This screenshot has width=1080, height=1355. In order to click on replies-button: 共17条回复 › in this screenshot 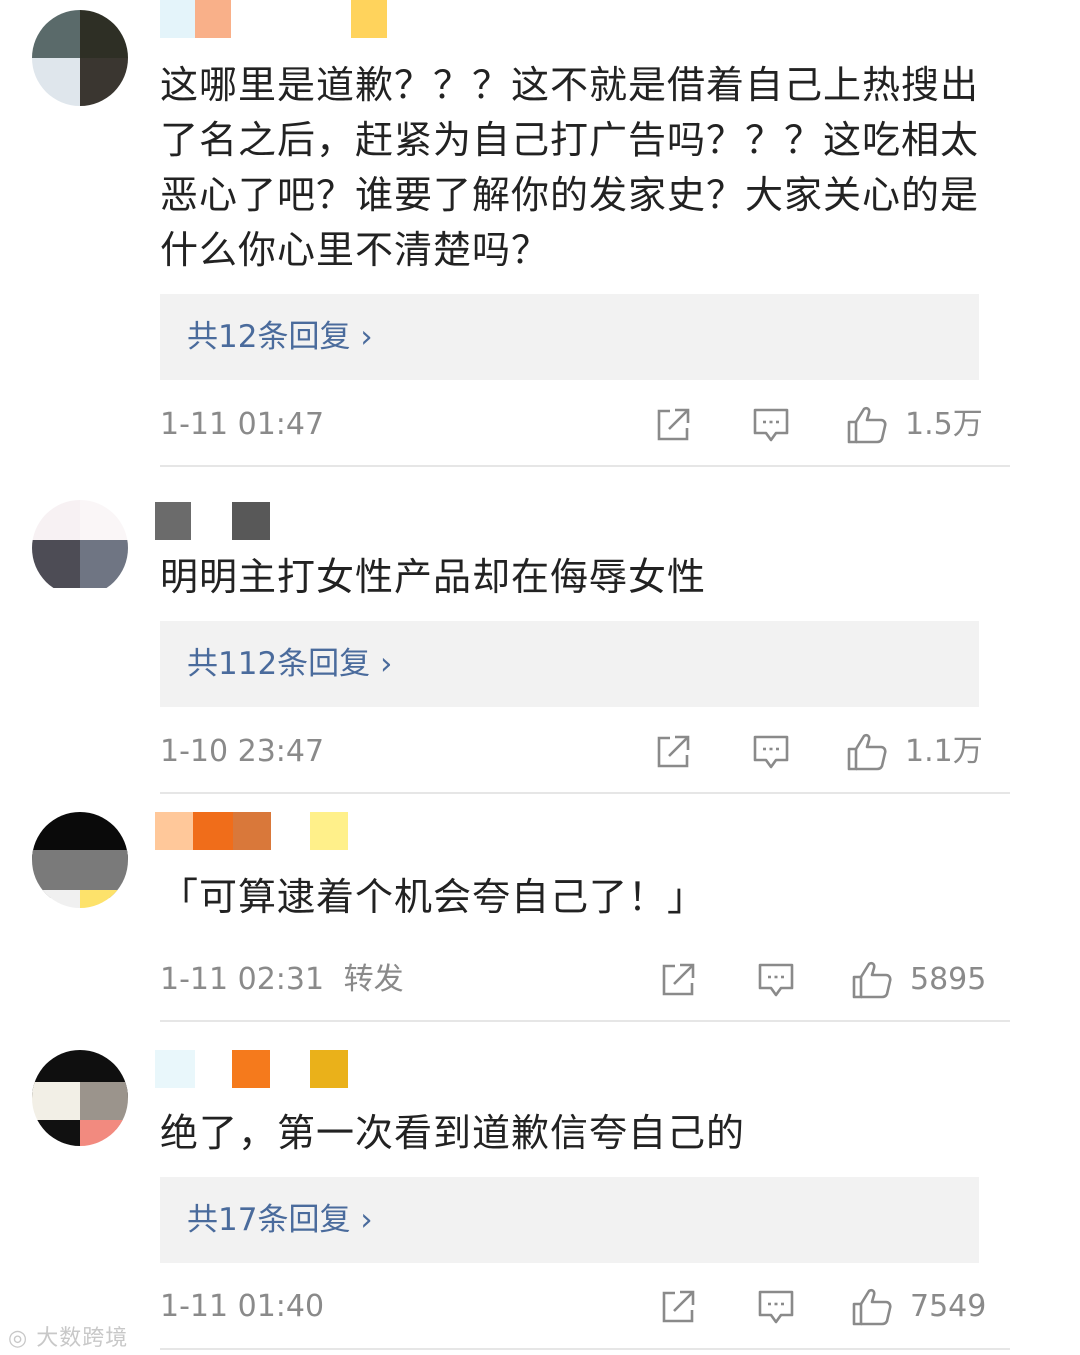, I will do `click(569, 1220)`.